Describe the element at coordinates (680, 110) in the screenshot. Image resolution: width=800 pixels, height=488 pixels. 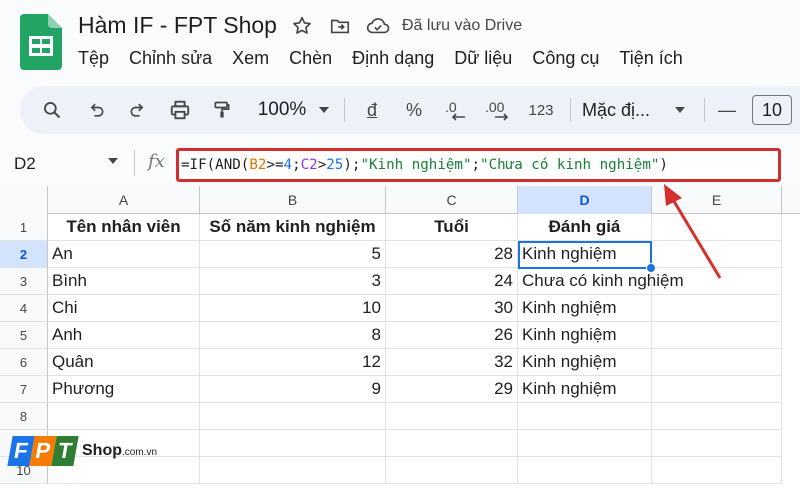
I see `font-dropdown-icon` at that location.